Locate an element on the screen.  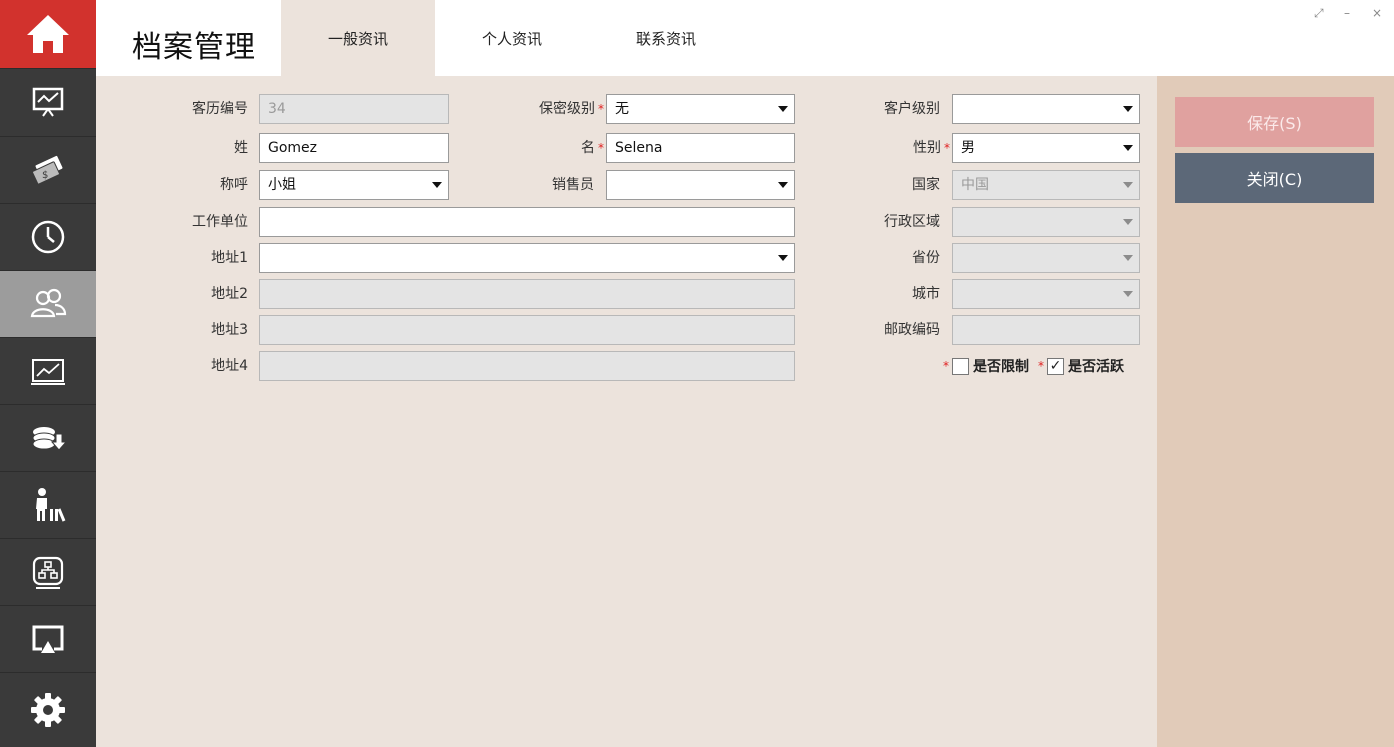
first-name-field: Selena is located at coordinates (700, 148).